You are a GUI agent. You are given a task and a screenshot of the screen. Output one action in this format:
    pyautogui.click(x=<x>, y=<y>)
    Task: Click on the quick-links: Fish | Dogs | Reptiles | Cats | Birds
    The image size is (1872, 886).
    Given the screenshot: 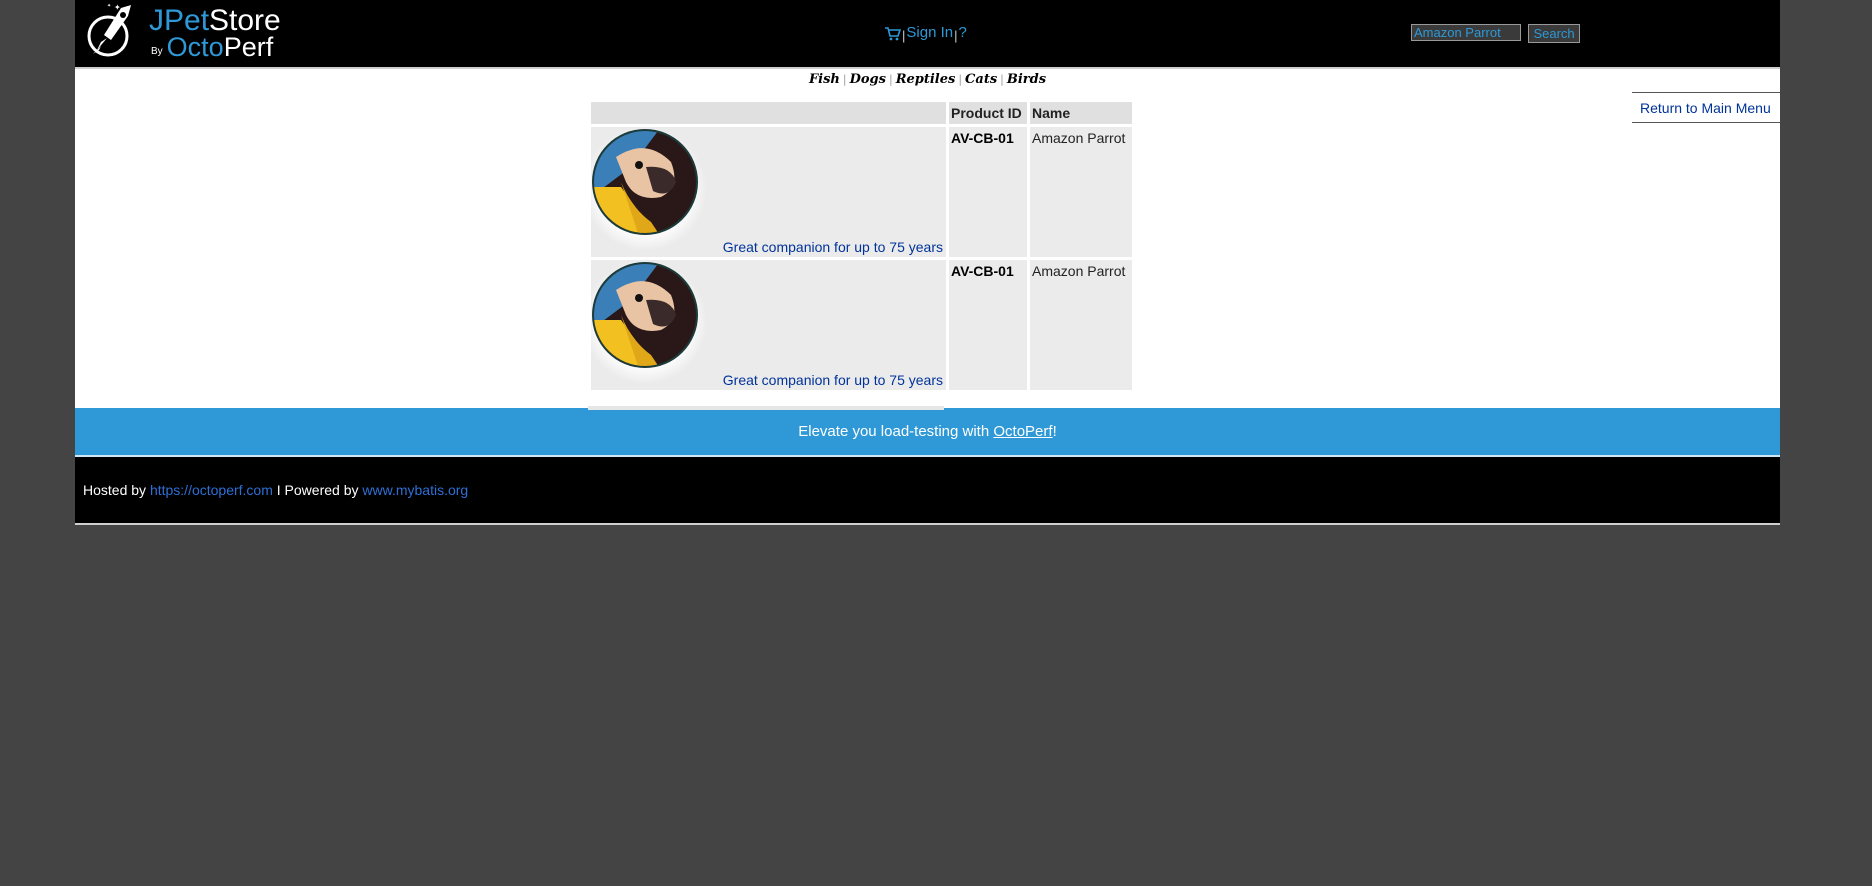 What is the action you would take?
    pyautogui.click(x=927, y=80)
    